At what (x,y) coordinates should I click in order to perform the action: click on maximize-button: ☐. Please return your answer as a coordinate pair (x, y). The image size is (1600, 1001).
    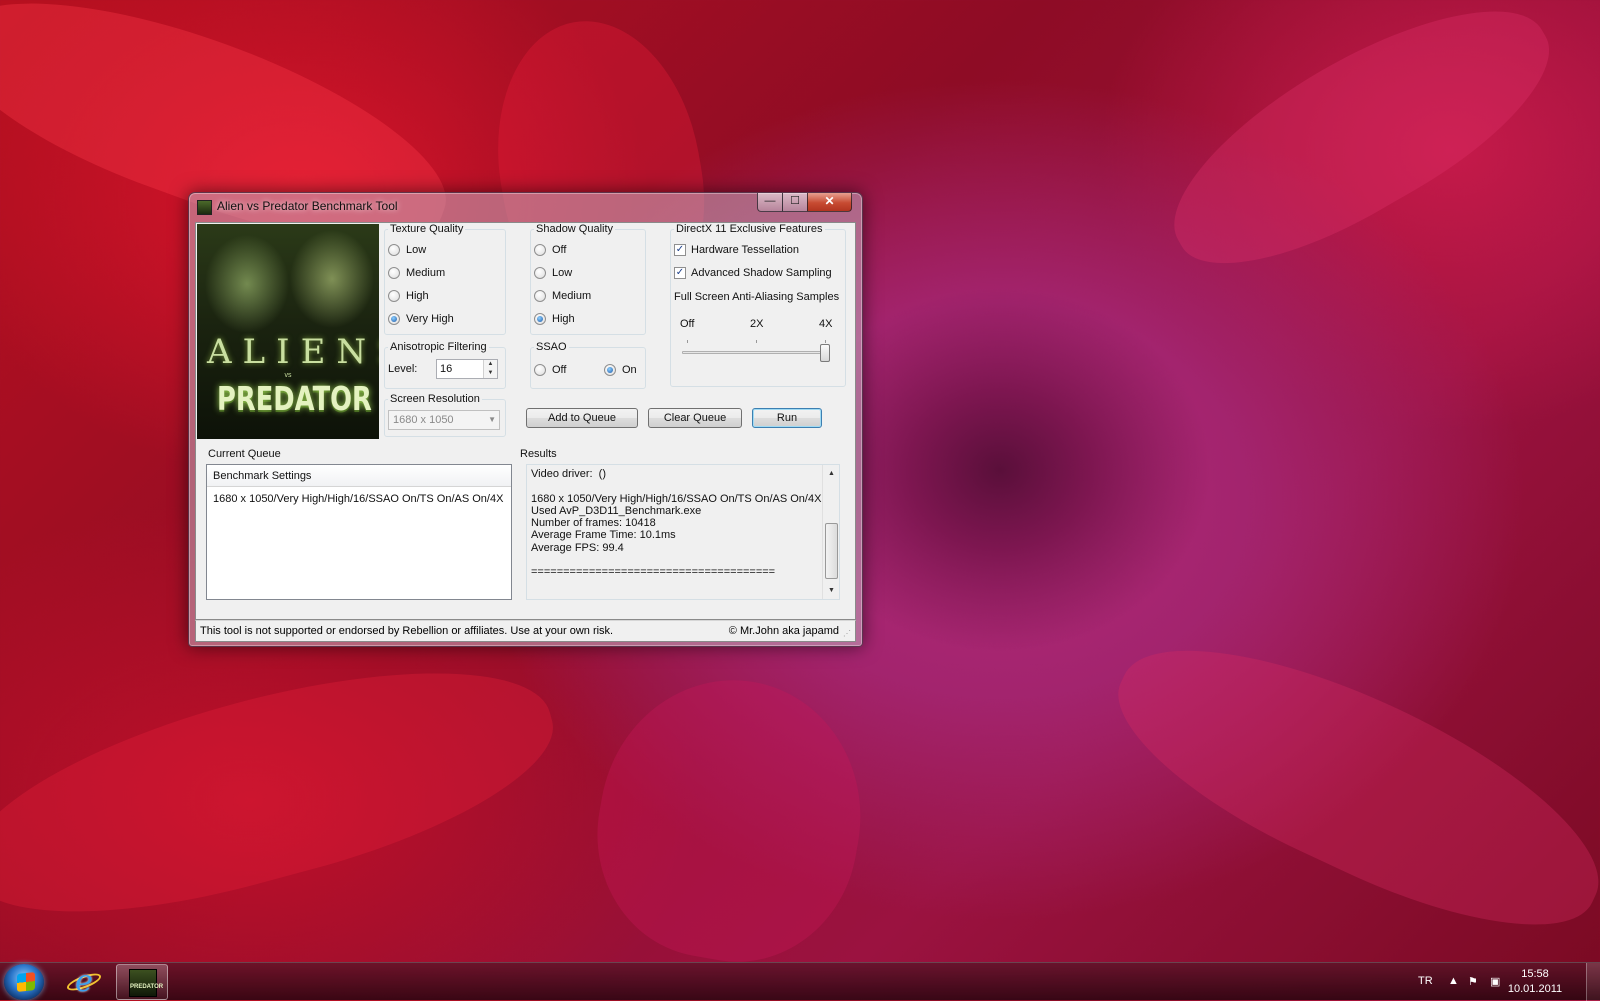
    Looking at the image, I should click on (795, 202).